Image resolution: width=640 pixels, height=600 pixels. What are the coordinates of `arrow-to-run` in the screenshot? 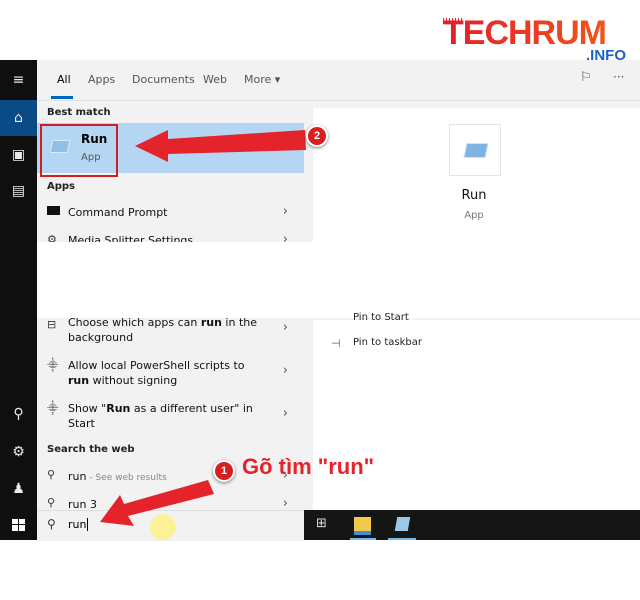 It's located at (220, 146).